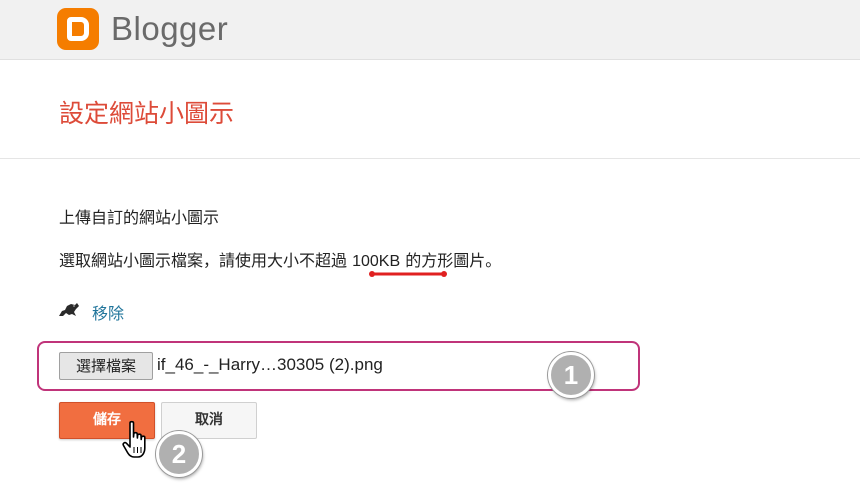 The width and height of the screenshot is (860, 483). I want to click on remove-link: 移除, so click(108, 312).